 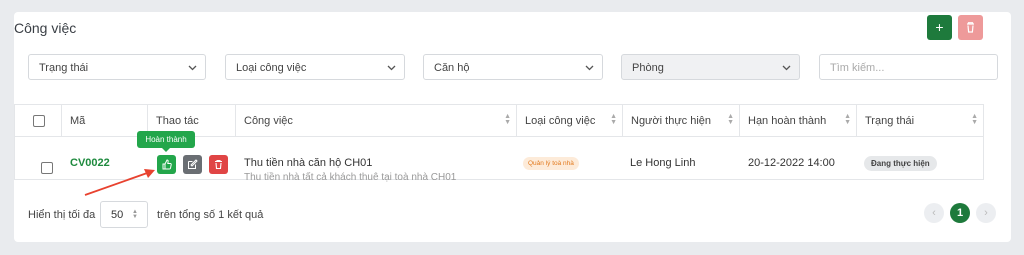 I want to click on room-filter: Phòng, so click(x=710, y=67).